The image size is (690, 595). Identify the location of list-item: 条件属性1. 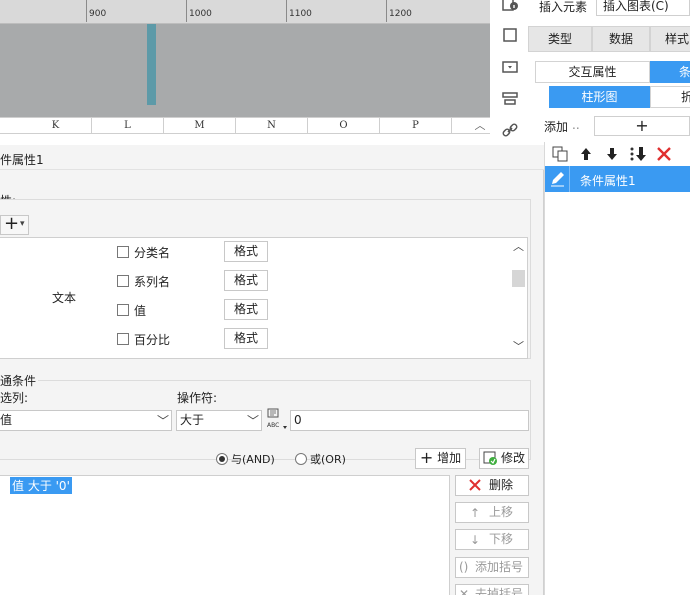
(617, 179).